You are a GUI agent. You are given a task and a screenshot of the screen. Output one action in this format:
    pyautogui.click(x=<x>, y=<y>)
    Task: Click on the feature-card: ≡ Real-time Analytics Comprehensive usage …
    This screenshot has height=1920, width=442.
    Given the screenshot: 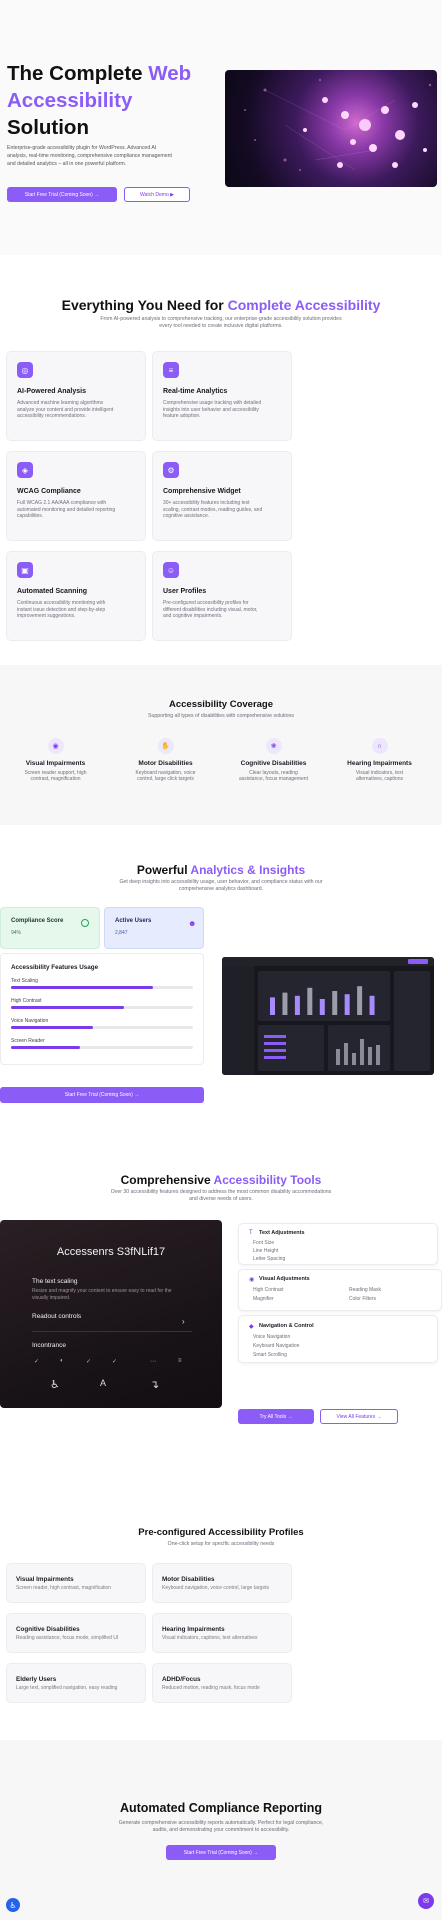 What is the action you would take?
    pyautogui.click(x=222, y=396)
    